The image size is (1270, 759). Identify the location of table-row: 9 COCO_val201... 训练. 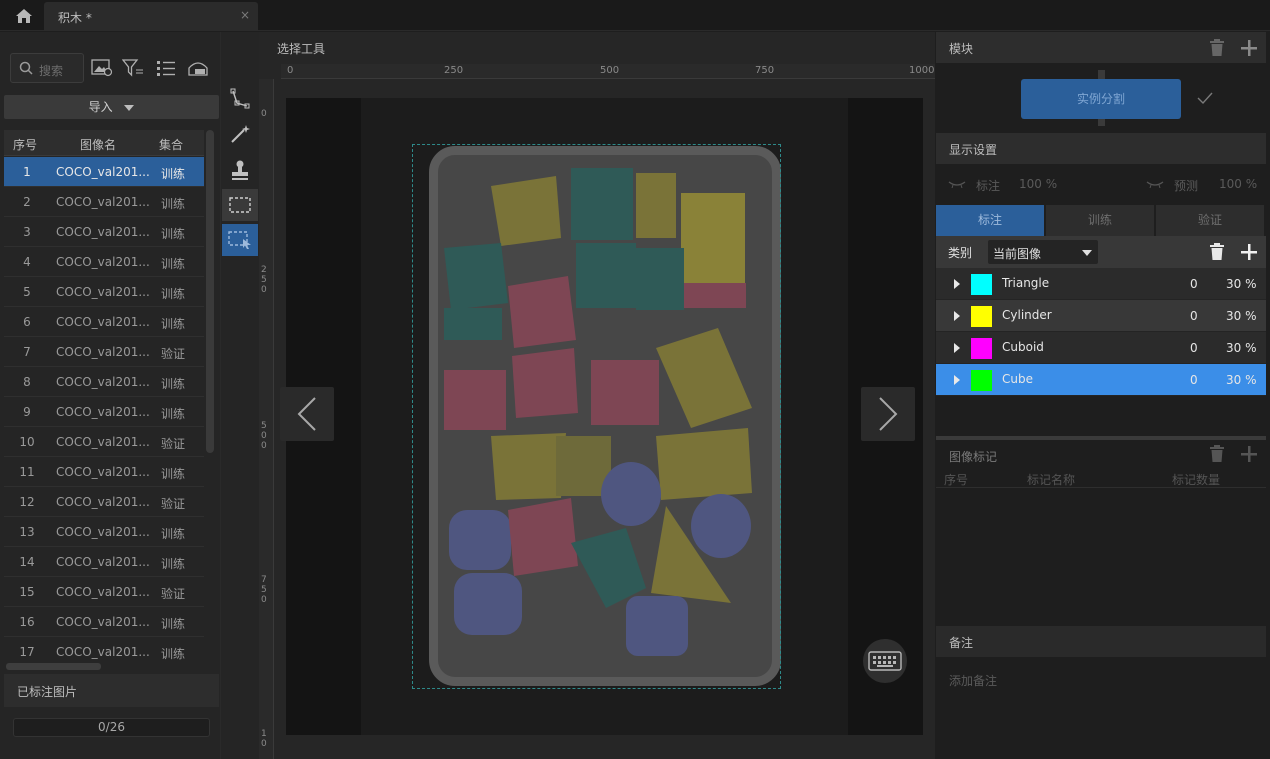
(104, 412).